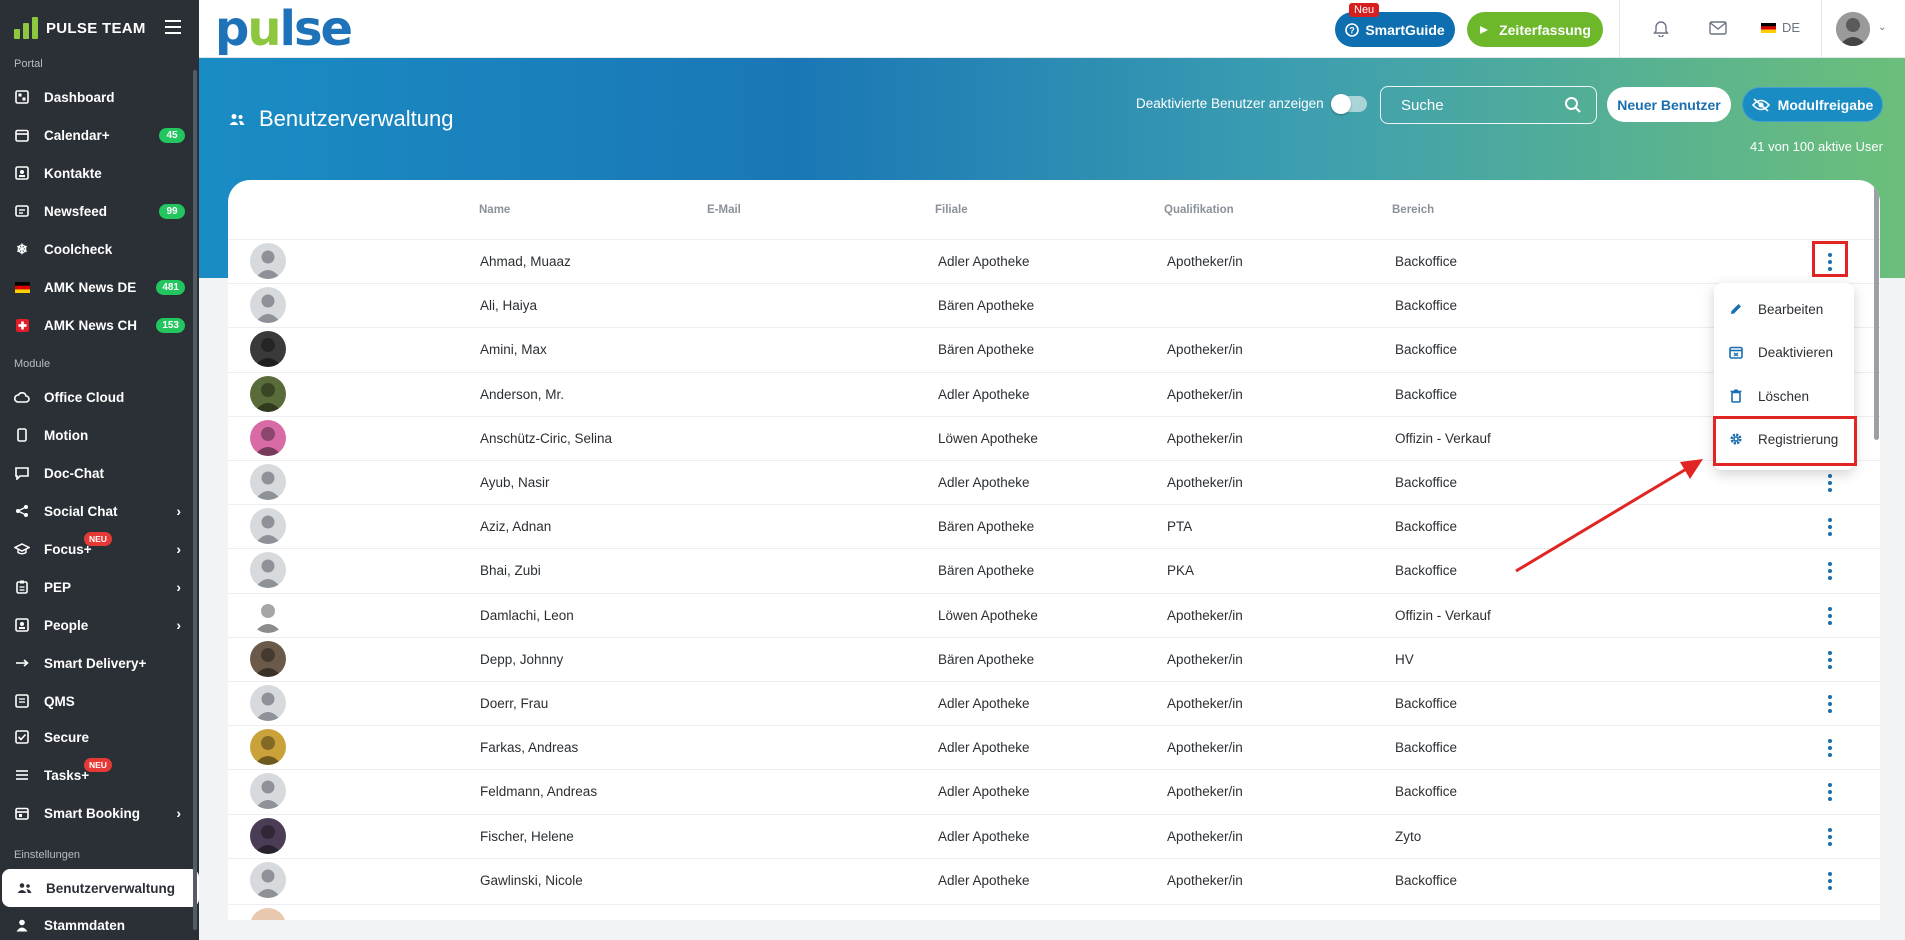 This screenshot has width=1905, height=940. I want to click on table-row: Depp, Johnny Bären Apotheke Apotheker/in HV, so click(1054, 658).